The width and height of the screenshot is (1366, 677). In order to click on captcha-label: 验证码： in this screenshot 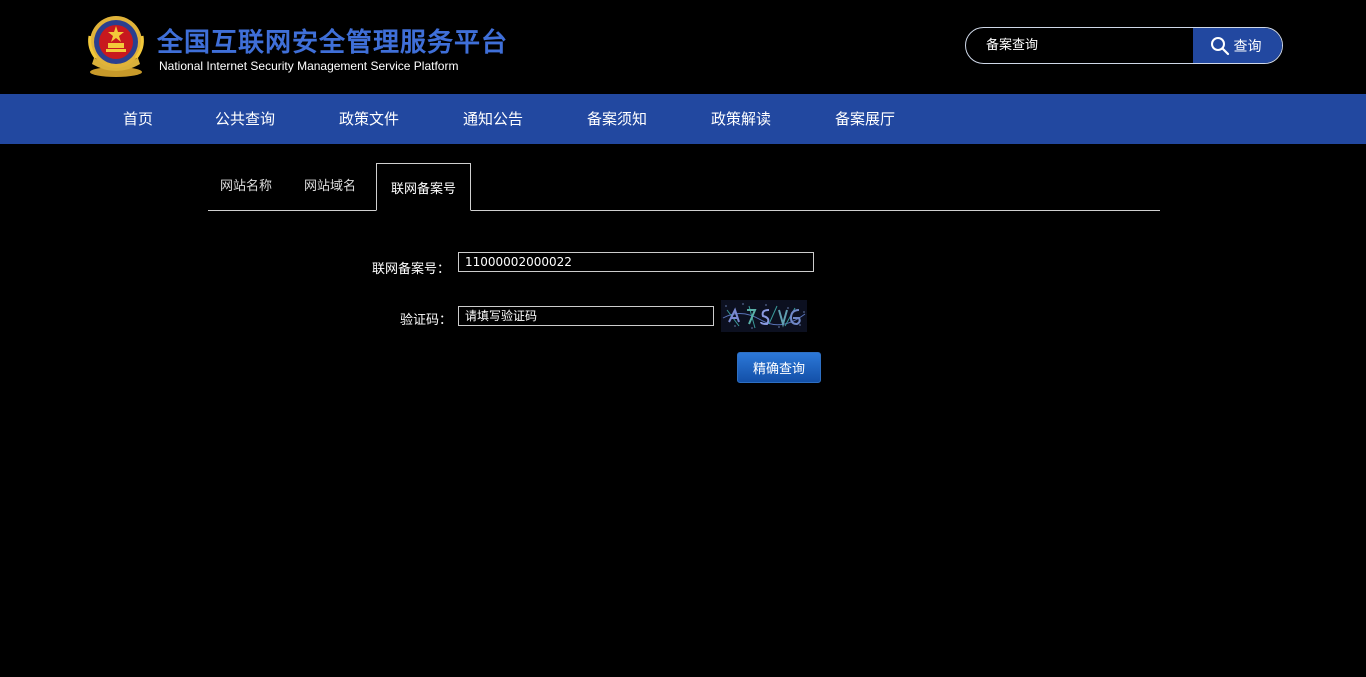, I will do `click(426, 320)`.